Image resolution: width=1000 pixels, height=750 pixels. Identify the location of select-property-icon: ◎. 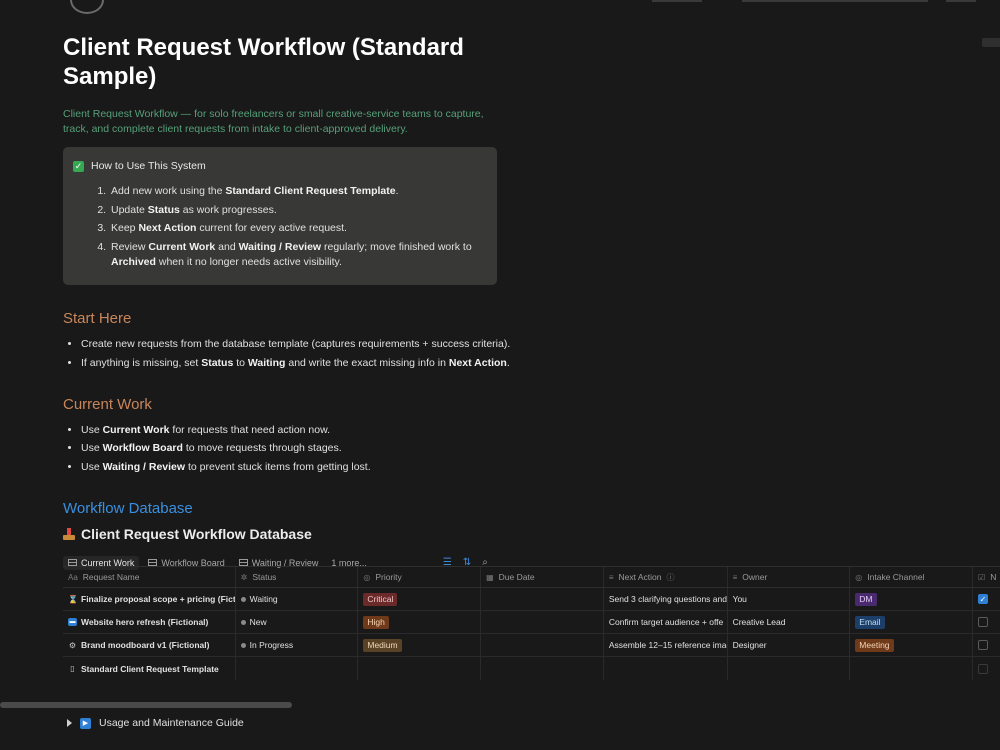
(367, 577).